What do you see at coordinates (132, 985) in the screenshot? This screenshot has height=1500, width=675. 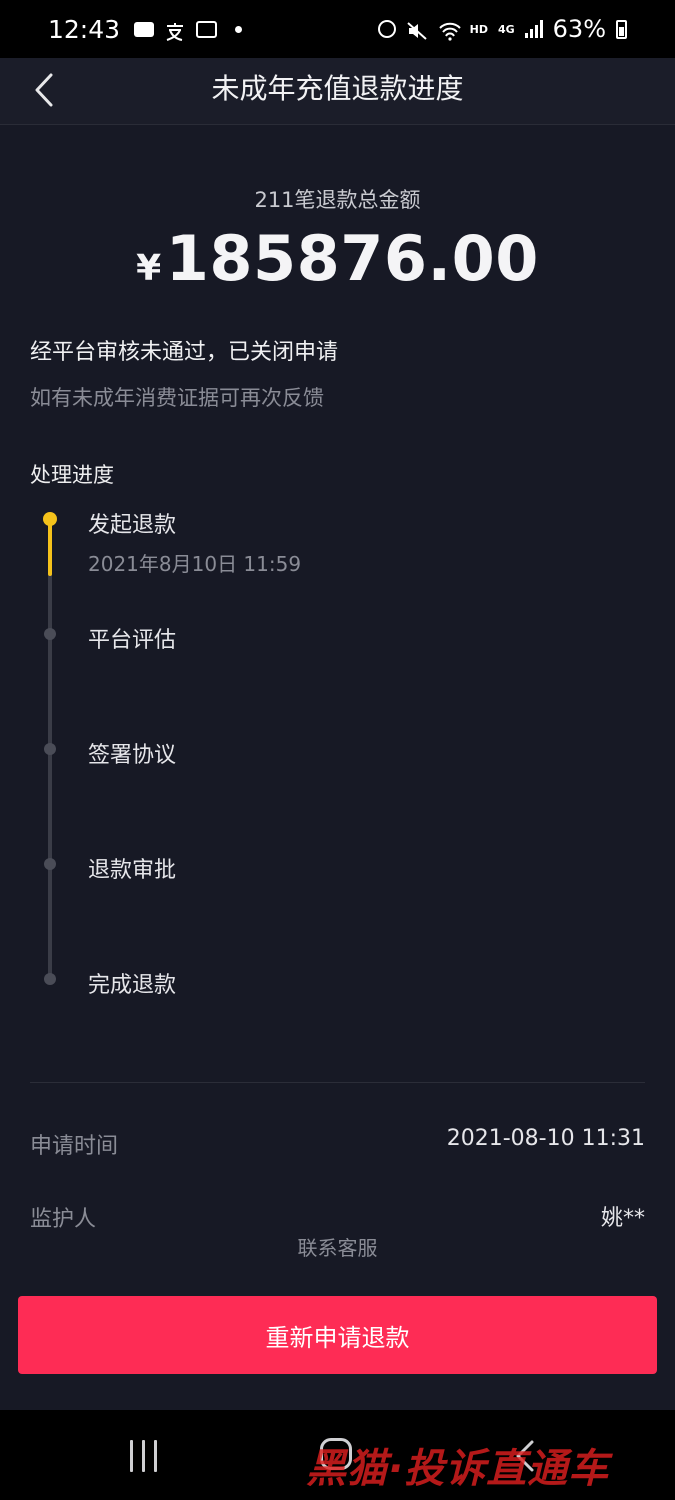 I see `timeline-step-5-label: 完成退款` at bounding box center [132, 985].